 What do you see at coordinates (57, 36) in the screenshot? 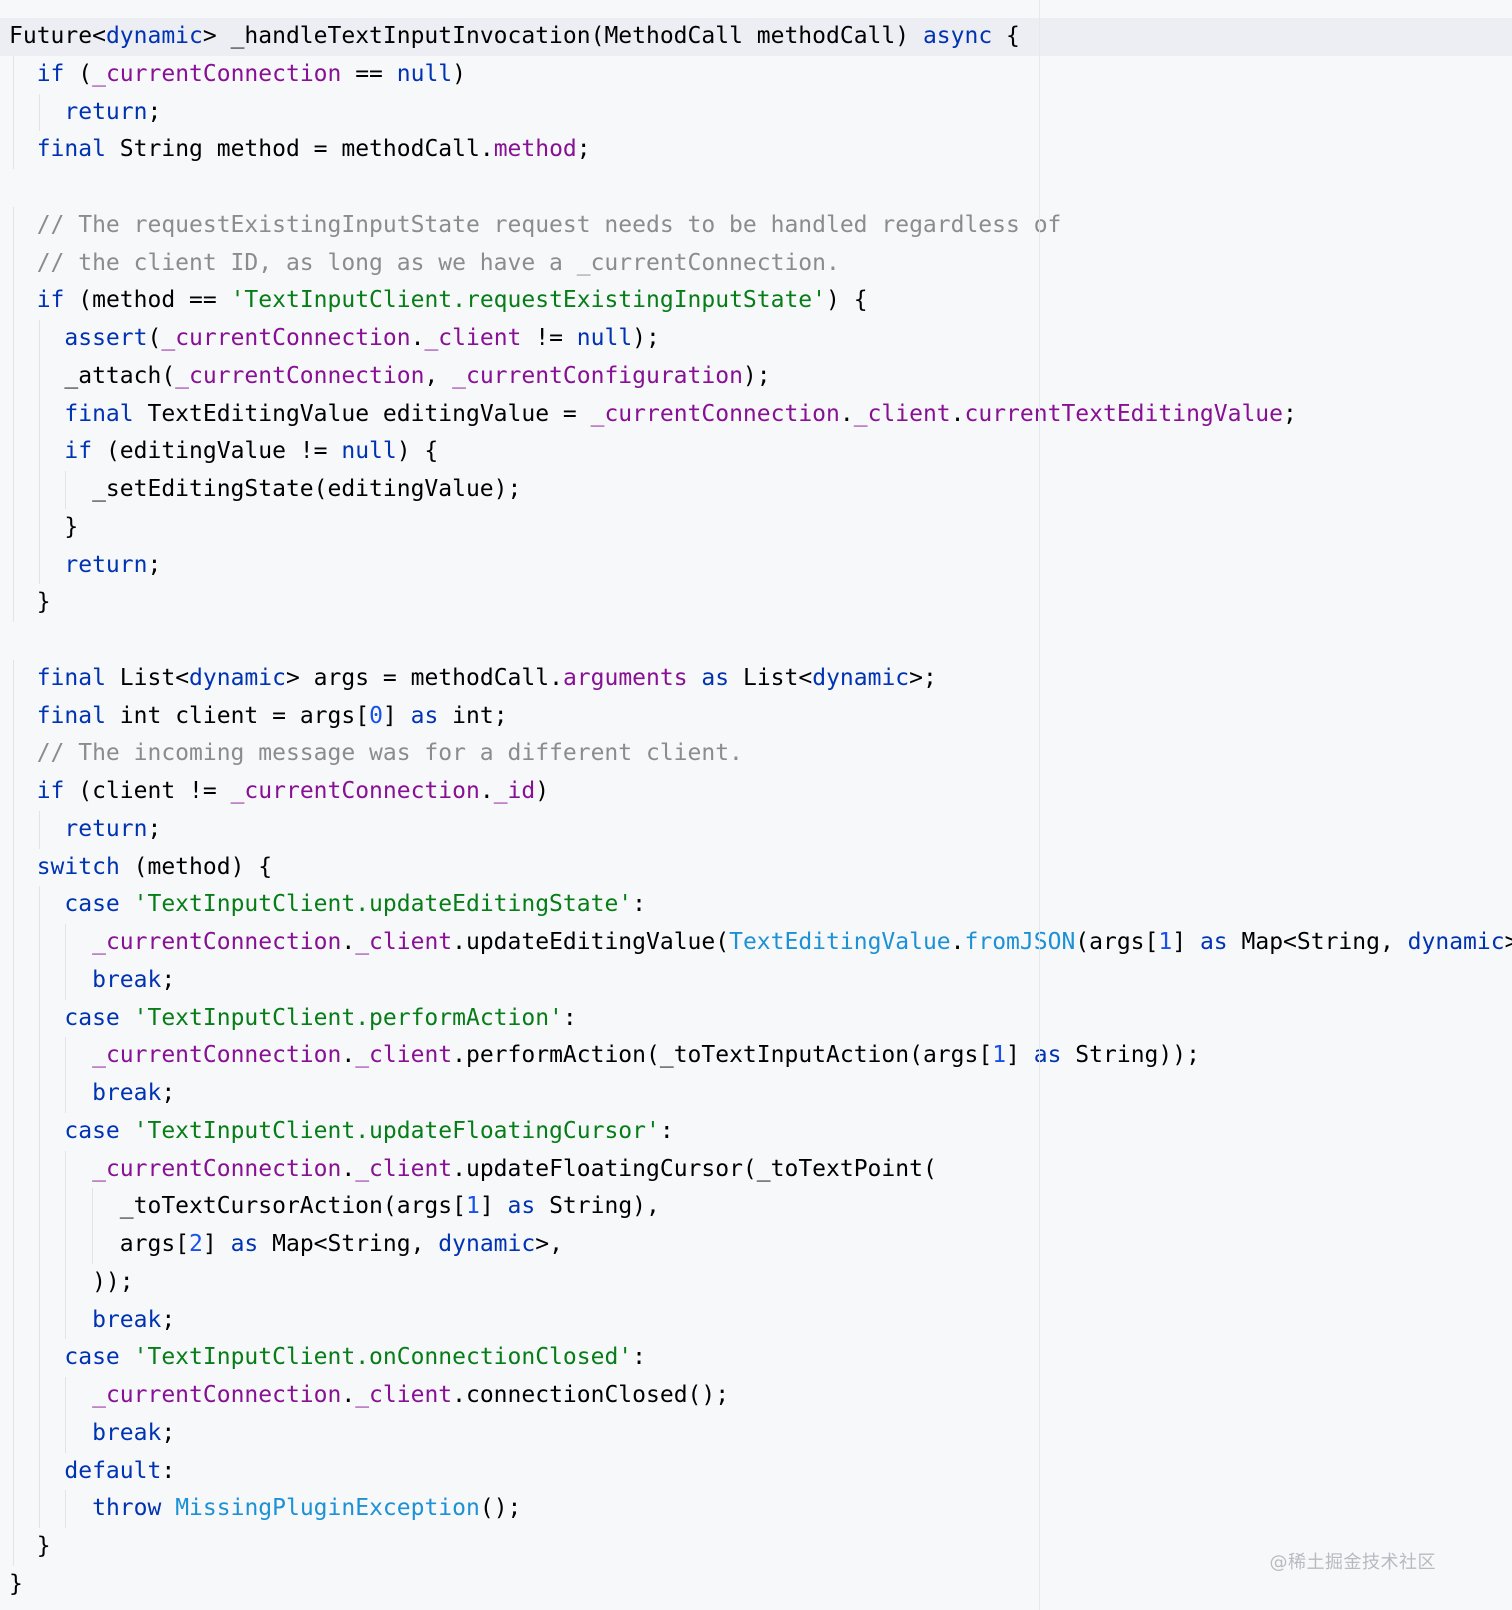
I see `code-token: Future<` at bounding box center [57, 36].